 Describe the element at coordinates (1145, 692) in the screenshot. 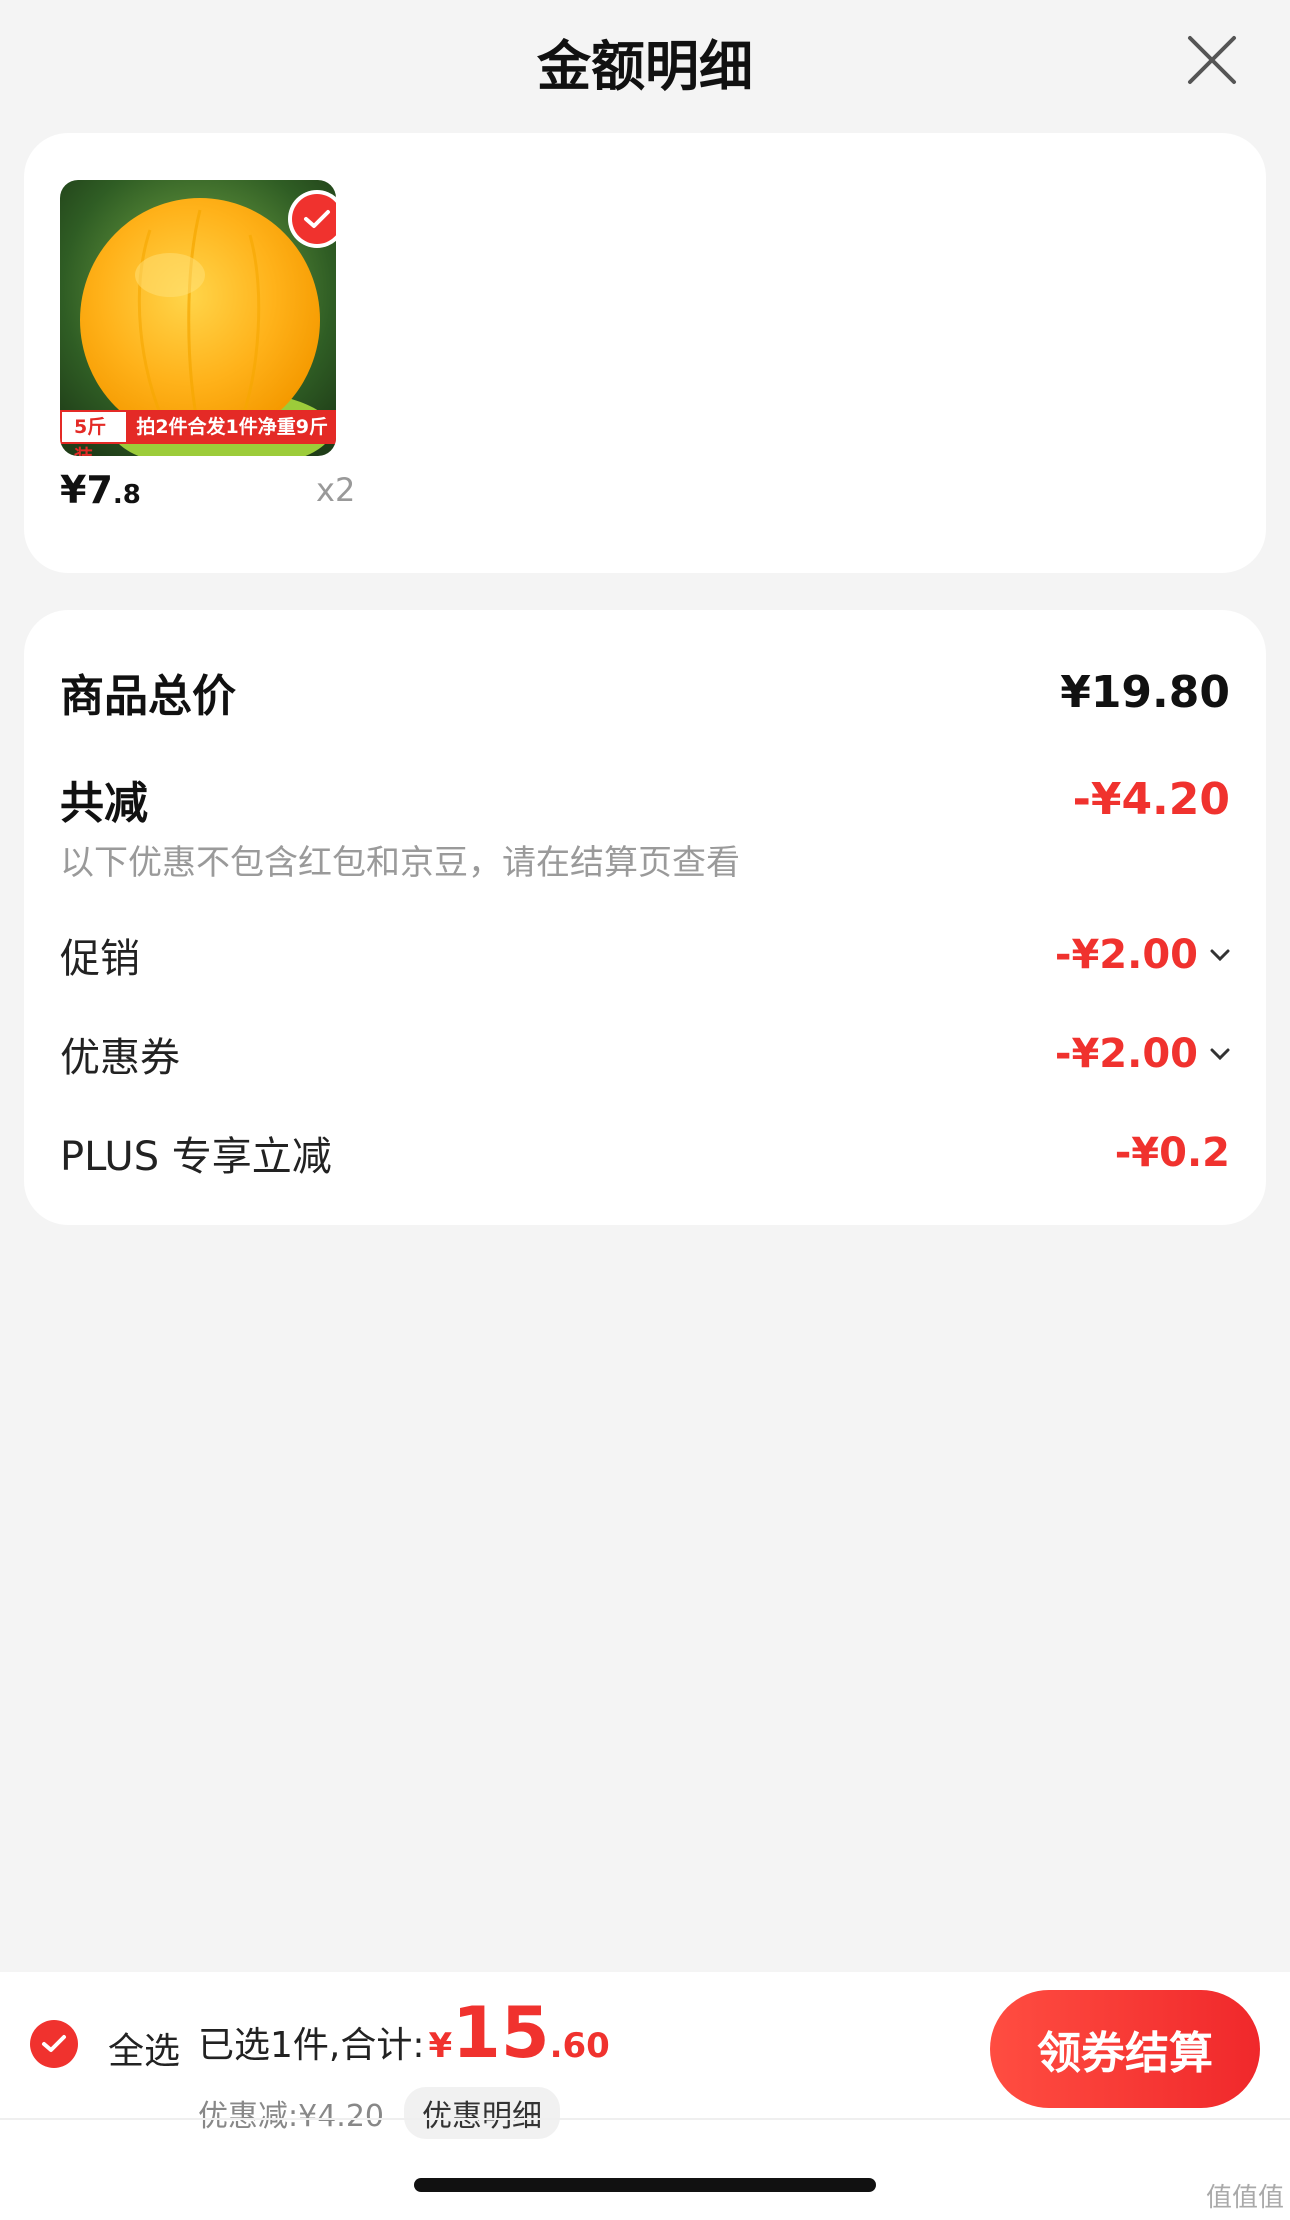

I see `total-price-value: ¥19.80` at that location.